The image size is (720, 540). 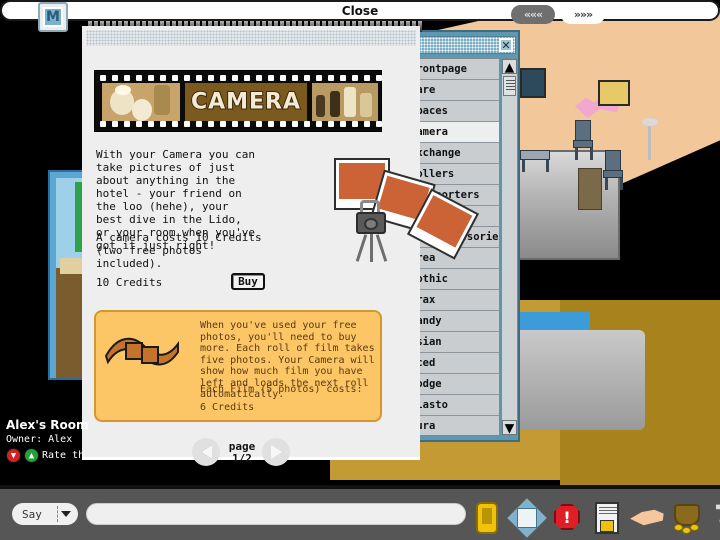 I want to click on scroll-up-icon: ▲, so click(x=509, y=66).